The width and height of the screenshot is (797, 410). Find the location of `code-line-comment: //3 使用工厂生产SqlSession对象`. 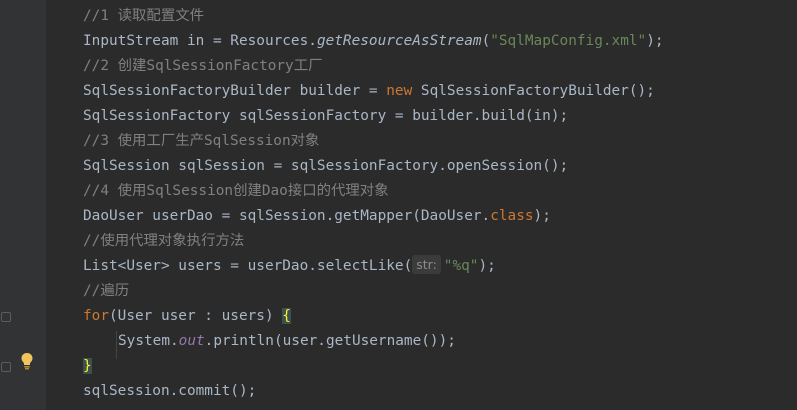

code-line-comment: //3 使用工厂生产SqlSession对象 is located at coordinates (201, 141).